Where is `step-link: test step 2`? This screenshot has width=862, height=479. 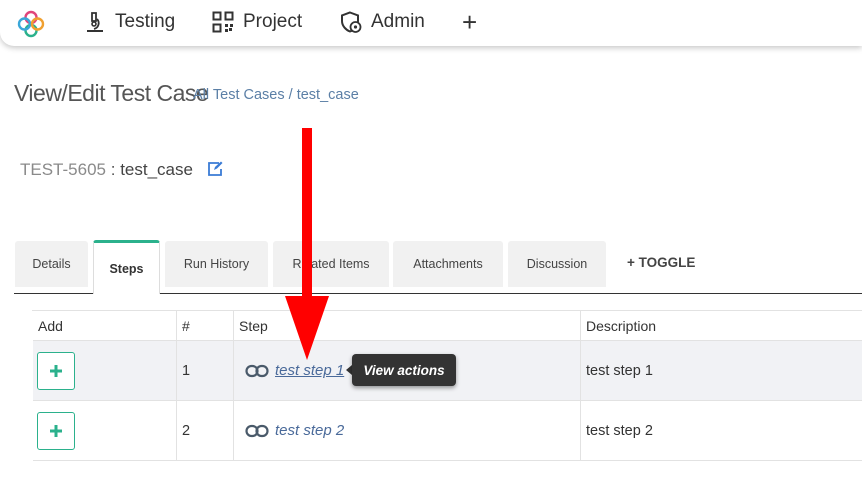
step-link: test step 2 is located at coordinates (294, 430).